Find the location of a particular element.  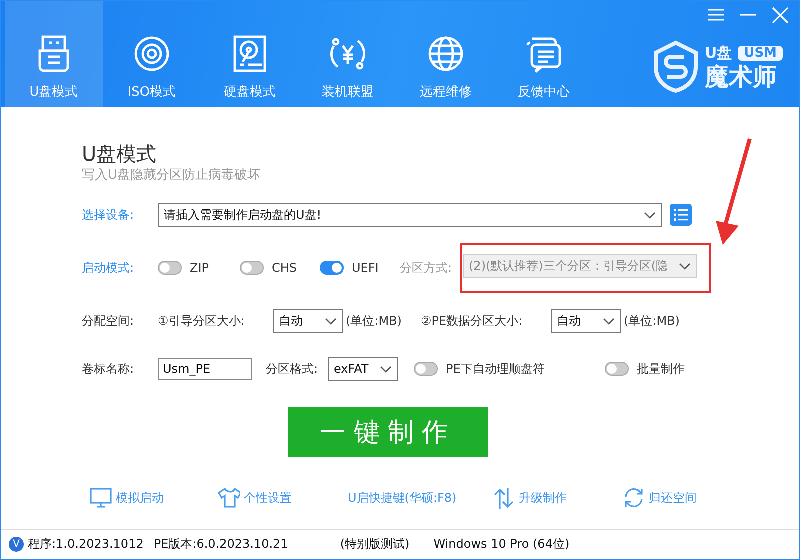

field-label: 卷标名称: is located at coordinates (109, 369).